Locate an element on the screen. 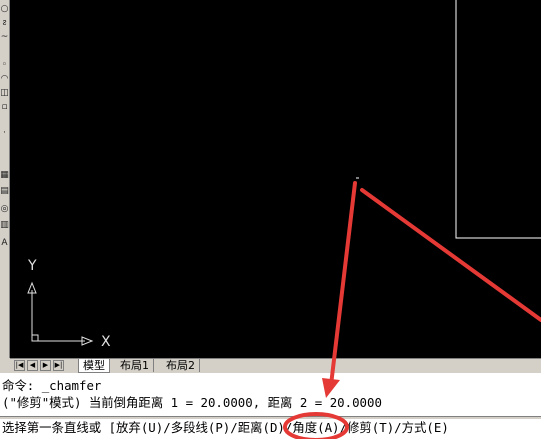 The width and height of the screenshot is (541, 439). previous-tab-button: ◀ is located at coordinates (32, 365).